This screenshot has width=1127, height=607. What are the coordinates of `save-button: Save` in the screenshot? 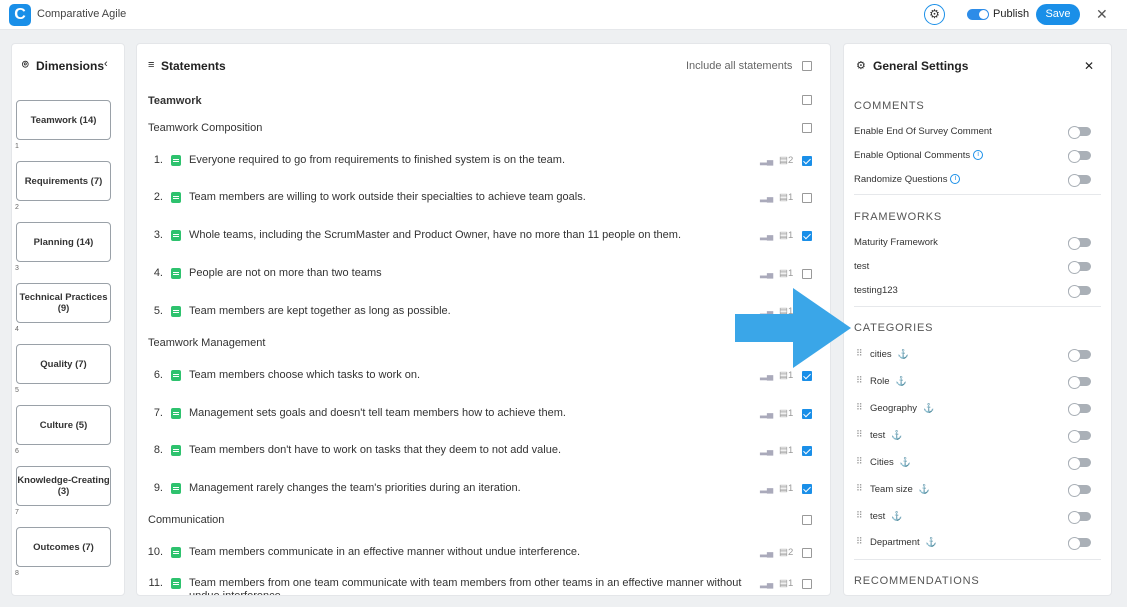 It's located at (1058, 14).